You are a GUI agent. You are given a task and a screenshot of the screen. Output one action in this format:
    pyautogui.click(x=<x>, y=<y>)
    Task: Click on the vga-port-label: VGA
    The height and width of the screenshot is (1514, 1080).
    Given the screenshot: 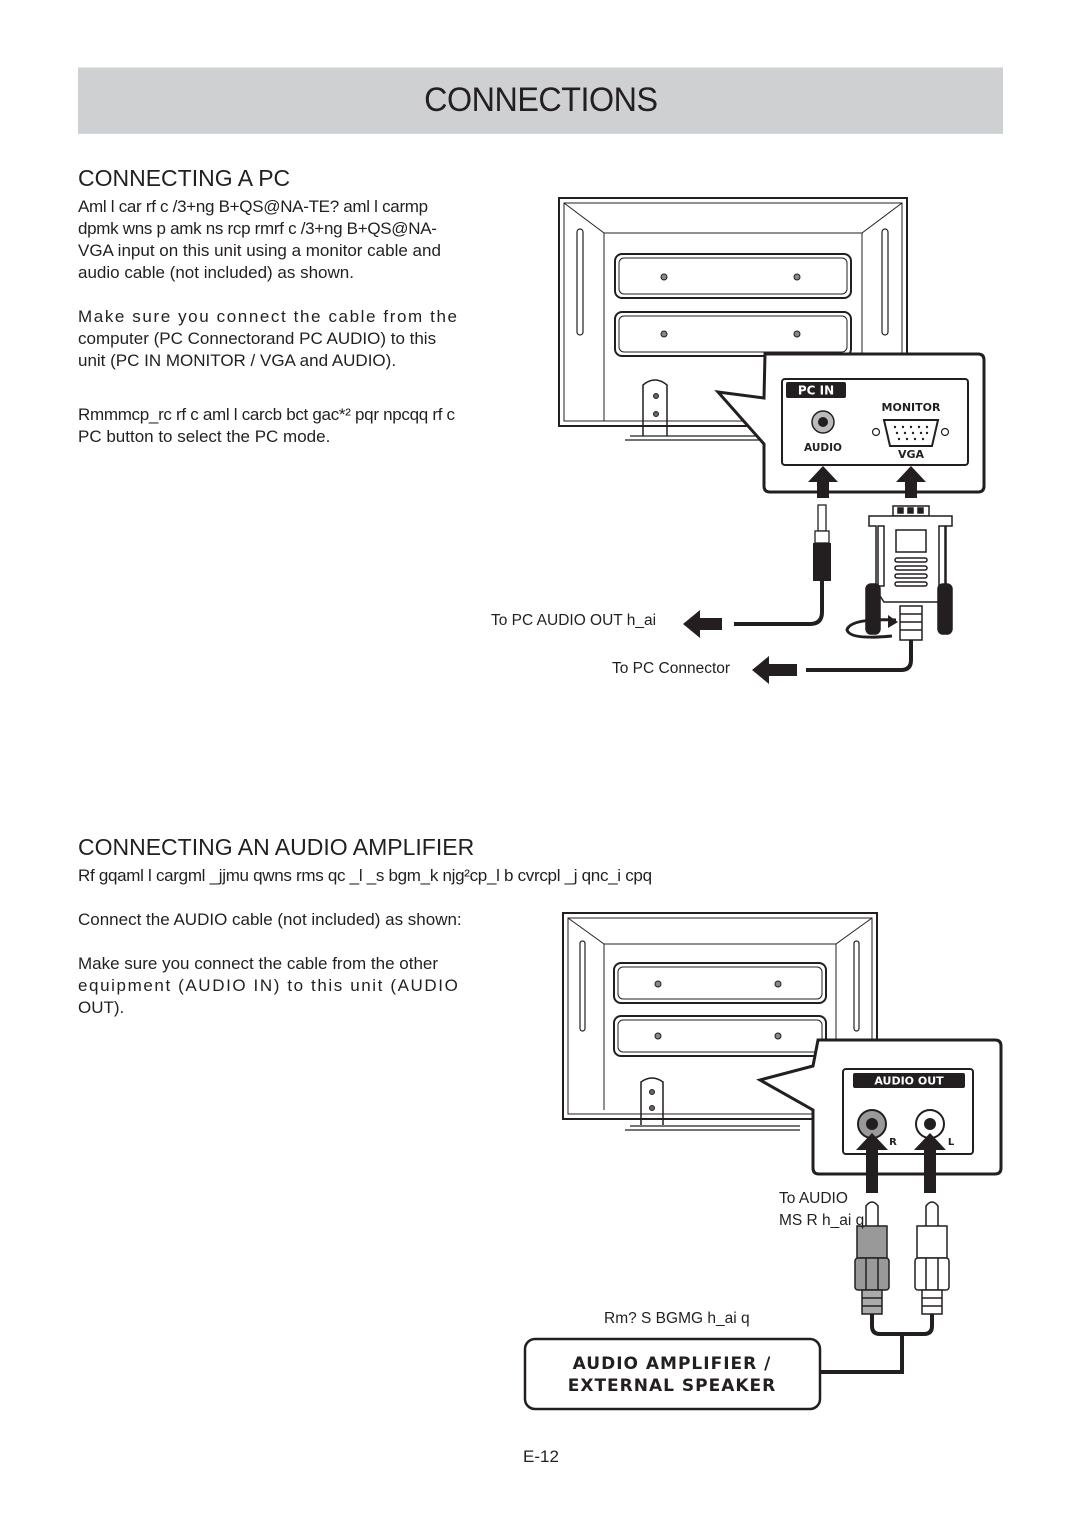 What is the action you would take?
    pyautogui.click(x=911, y=454)
    